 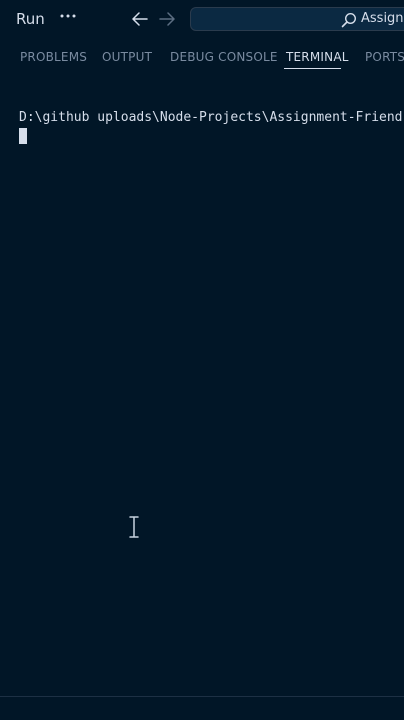 I want to click on active-tab-indicator, so click(x=312, y=68).